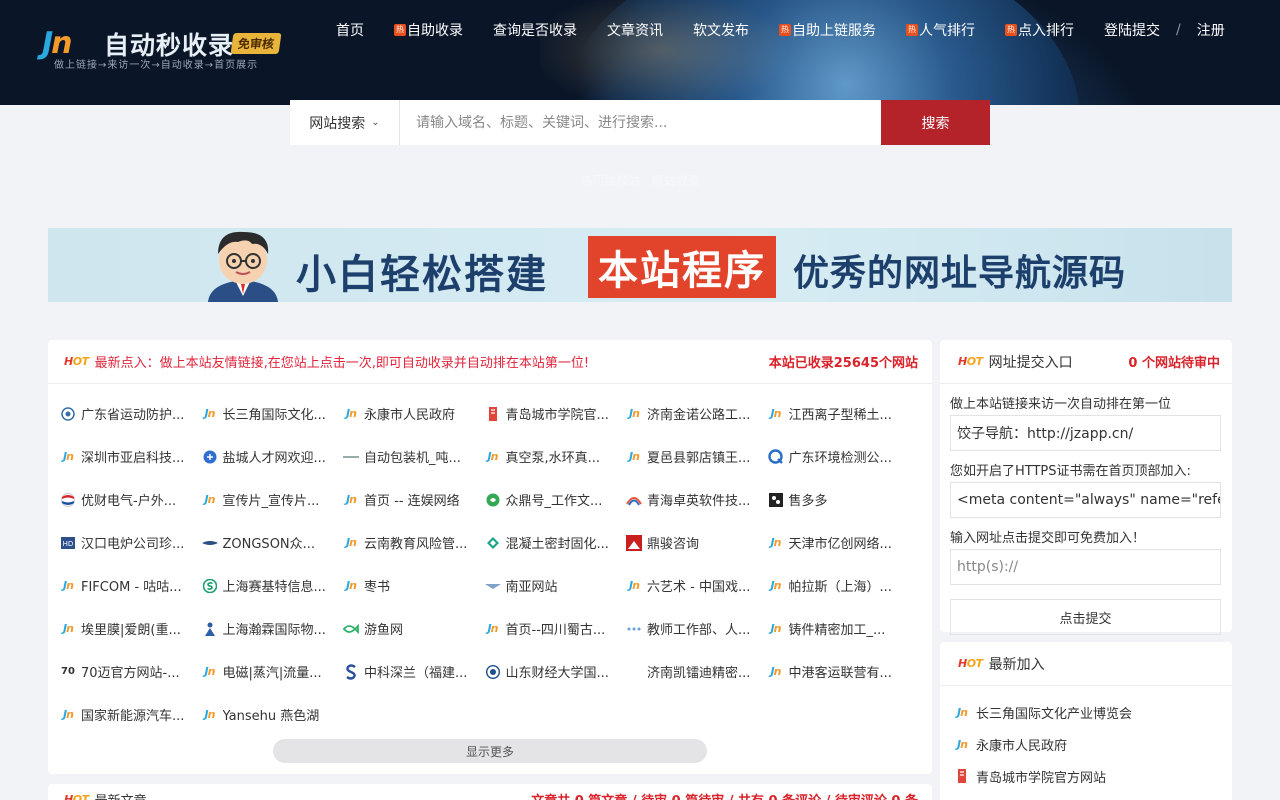  What do you see at coordinates (167, 49) in the screenshot?
I see `site-logo: Jn 自动秒收录 免审核 做上链接→来访一次→自动收录→首页展示` at bounding box center [167, 49].